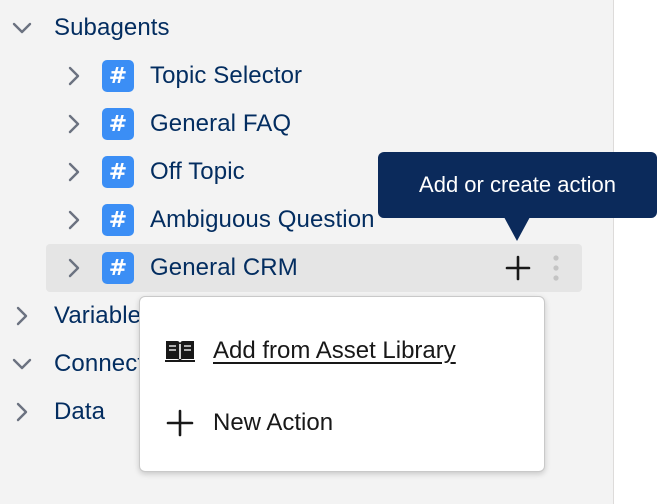 This screenshot has width=672, height=504. Describe the element at coordinates (334, 350) in the screenshot. I see `menu-item-label: Add from Asset Library` at that location.